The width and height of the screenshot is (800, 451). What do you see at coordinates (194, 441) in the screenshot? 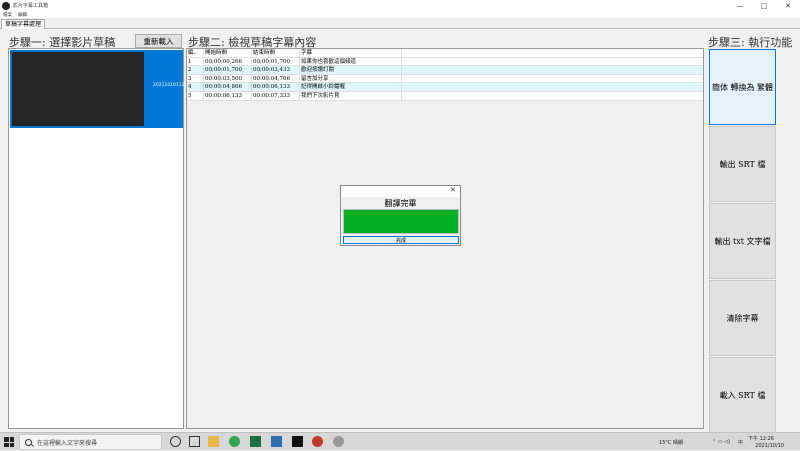
I see `task-view-icon` at bounding box center [194, 441].